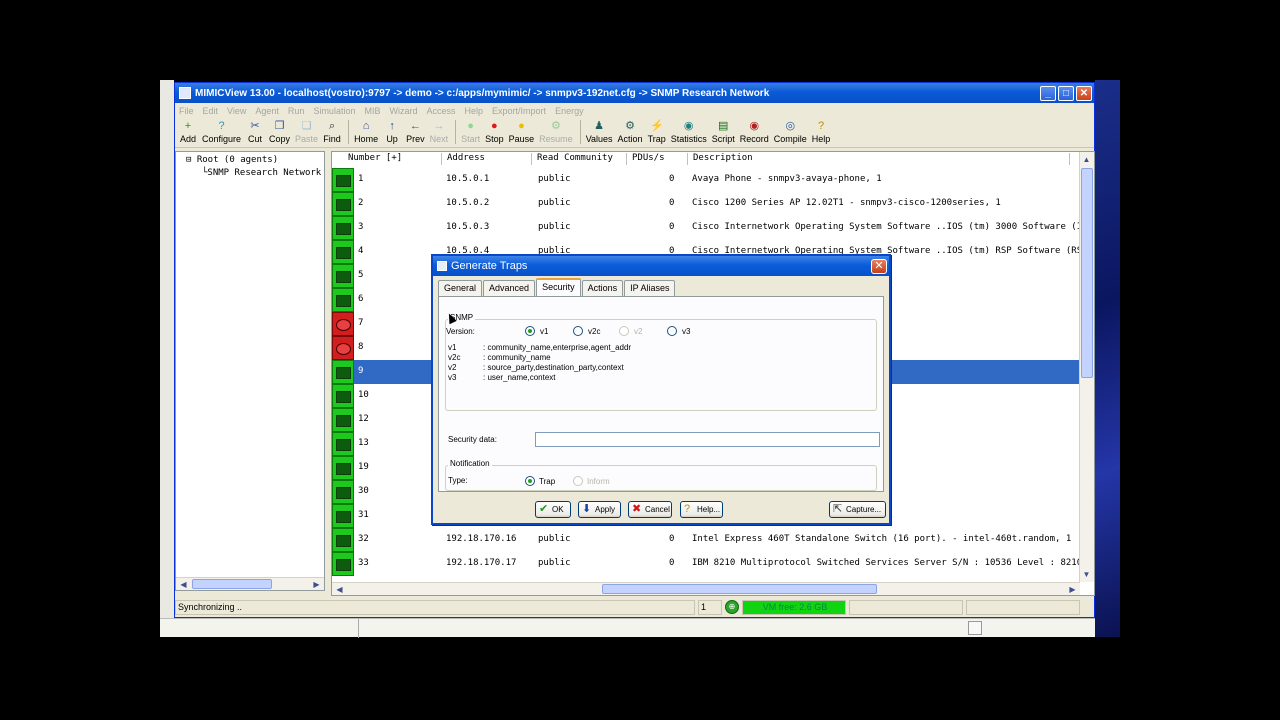  What do you see at coordinates (519, 111) in the screenshot?
I see `menu-export-import: Export/Import` at bounding box center [519, 111].